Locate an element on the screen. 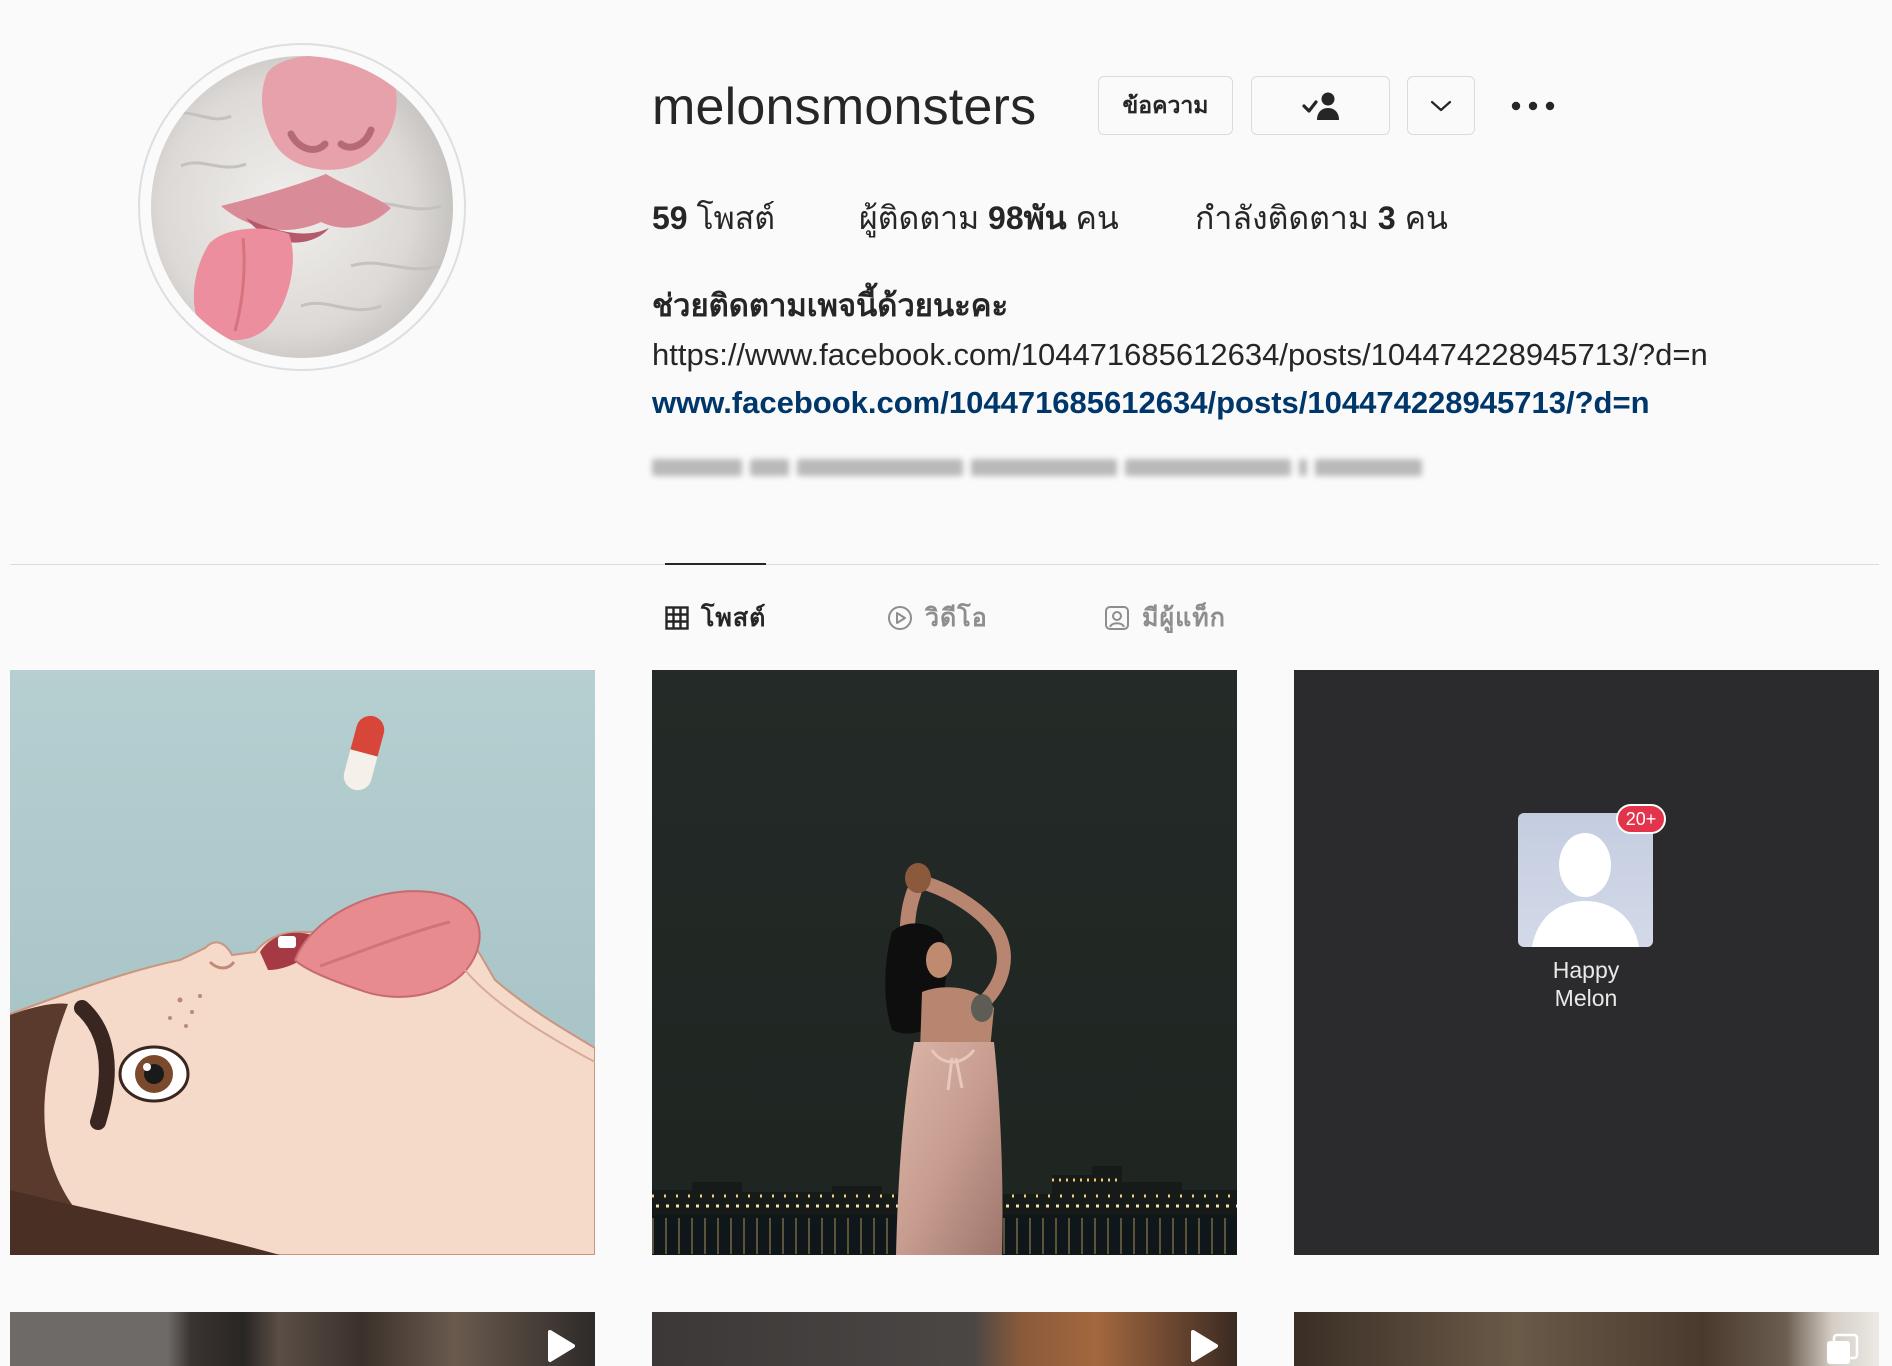  eye-highlight is located at coordinates (147, 1067).